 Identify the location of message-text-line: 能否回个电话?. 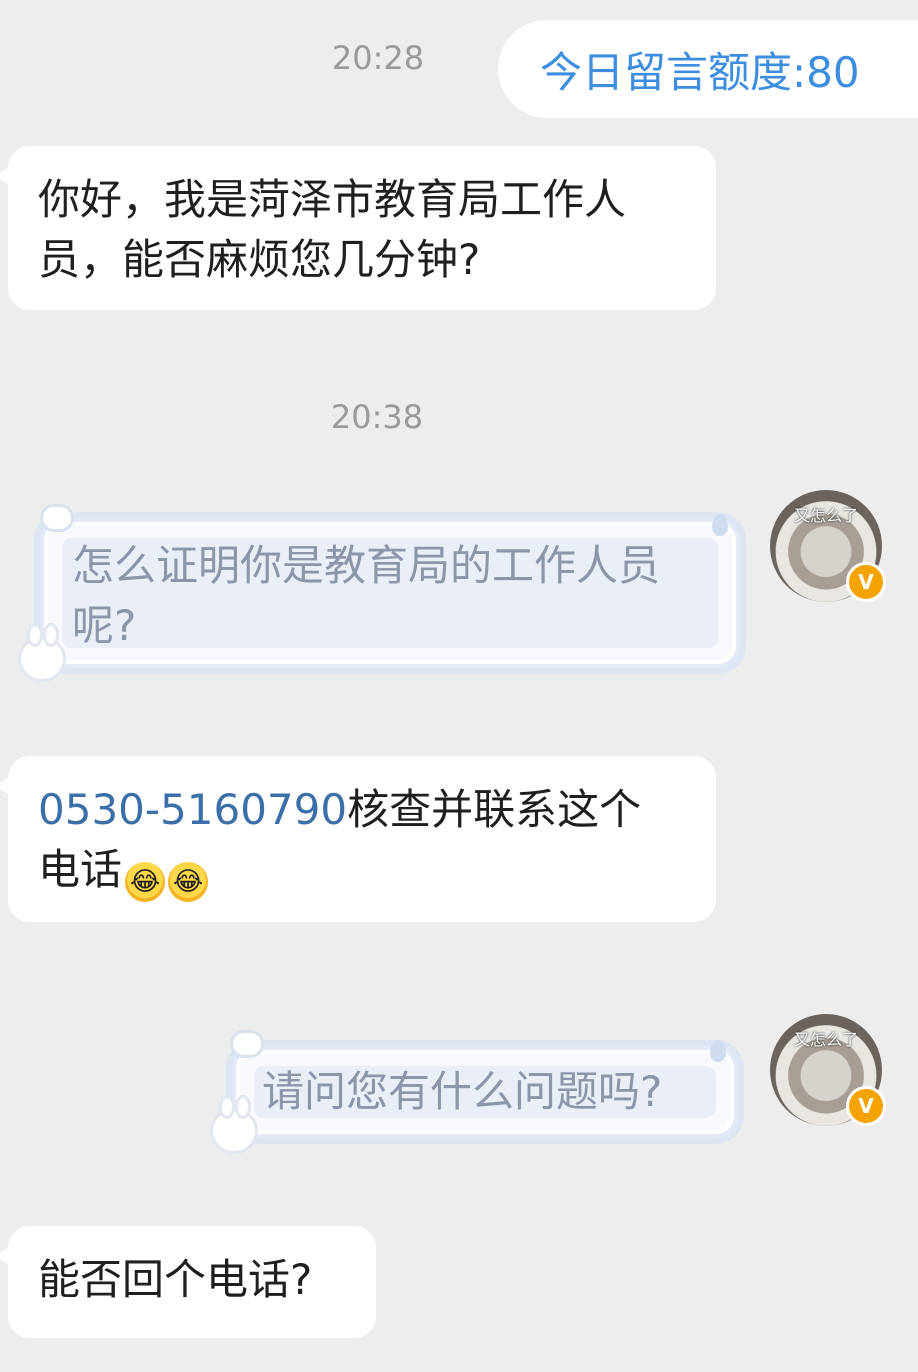
(175, 1279).